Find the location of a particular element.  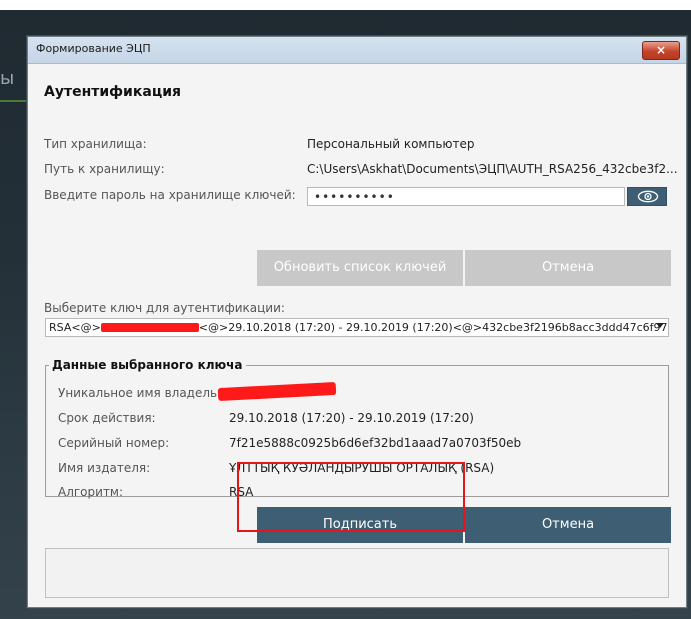

storage-type-value: Персональный компьютер is located at coordinates (391, 144).